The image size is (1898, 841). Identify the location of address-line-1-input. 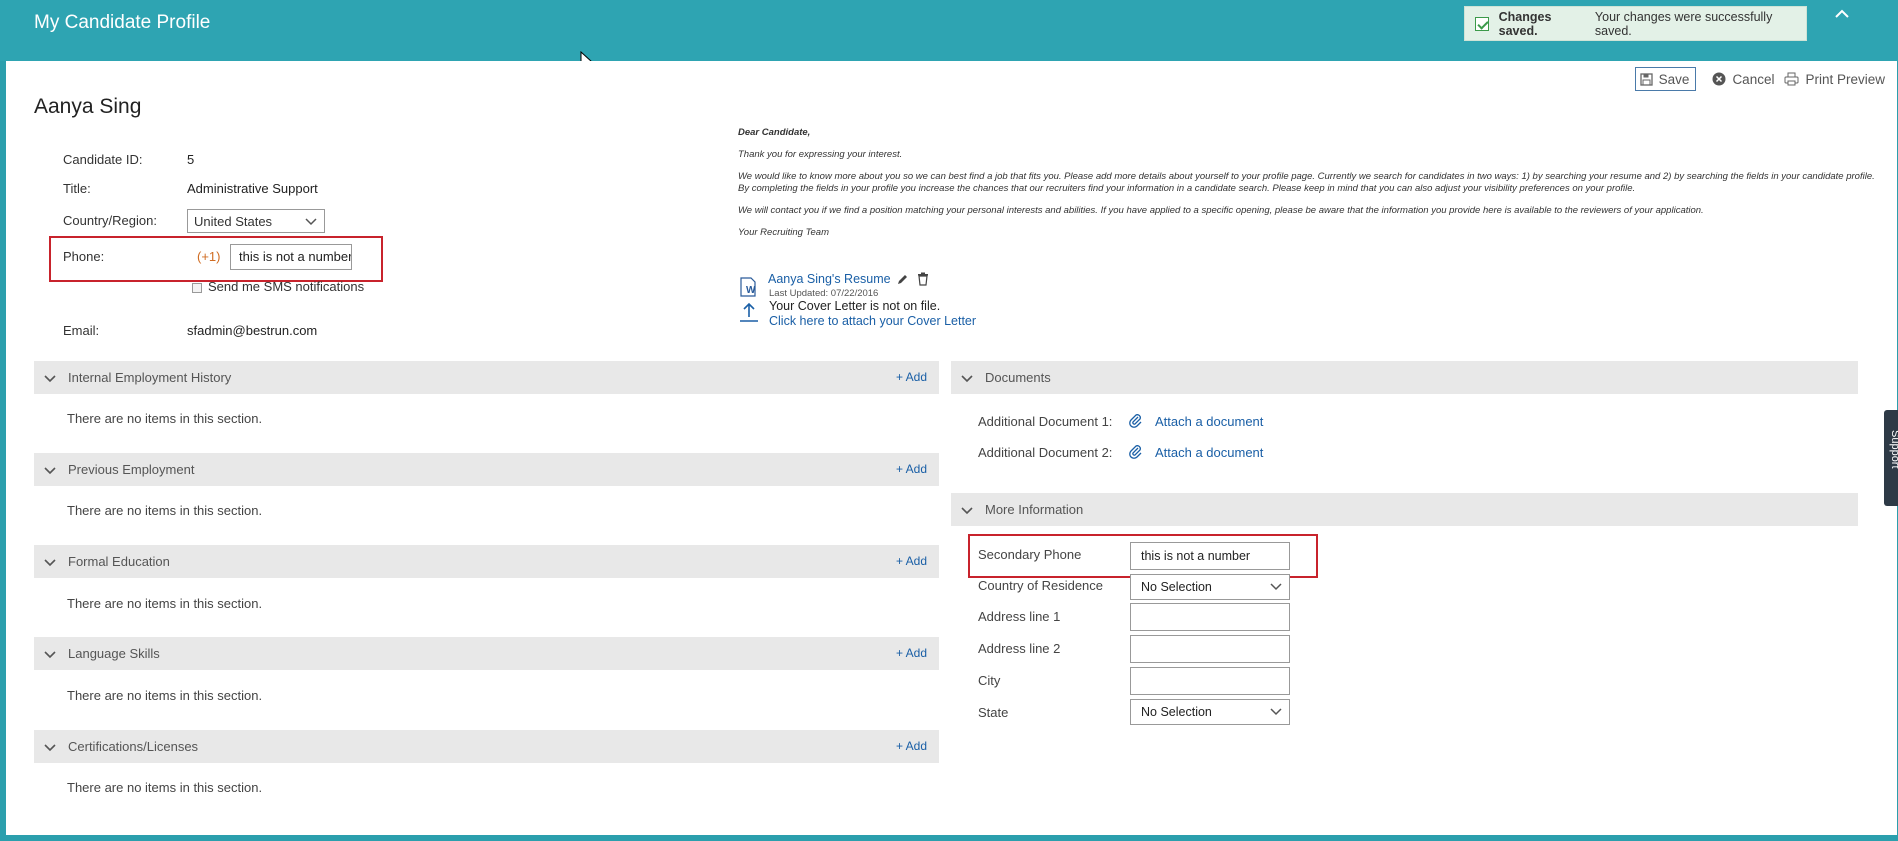
(1210, 617).